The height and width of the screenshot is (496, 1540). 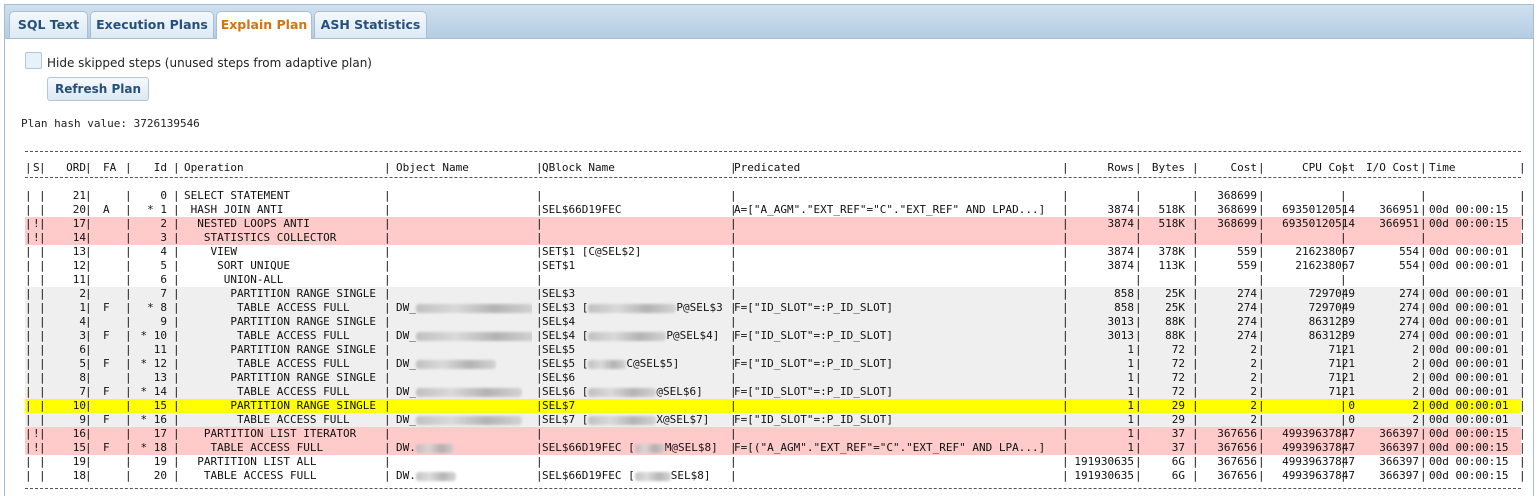 What do you see at coordinates (264, 25) in the screenshot?
I see `tab-explain-plan: Explain Plan` at bounding box center [264, 25].